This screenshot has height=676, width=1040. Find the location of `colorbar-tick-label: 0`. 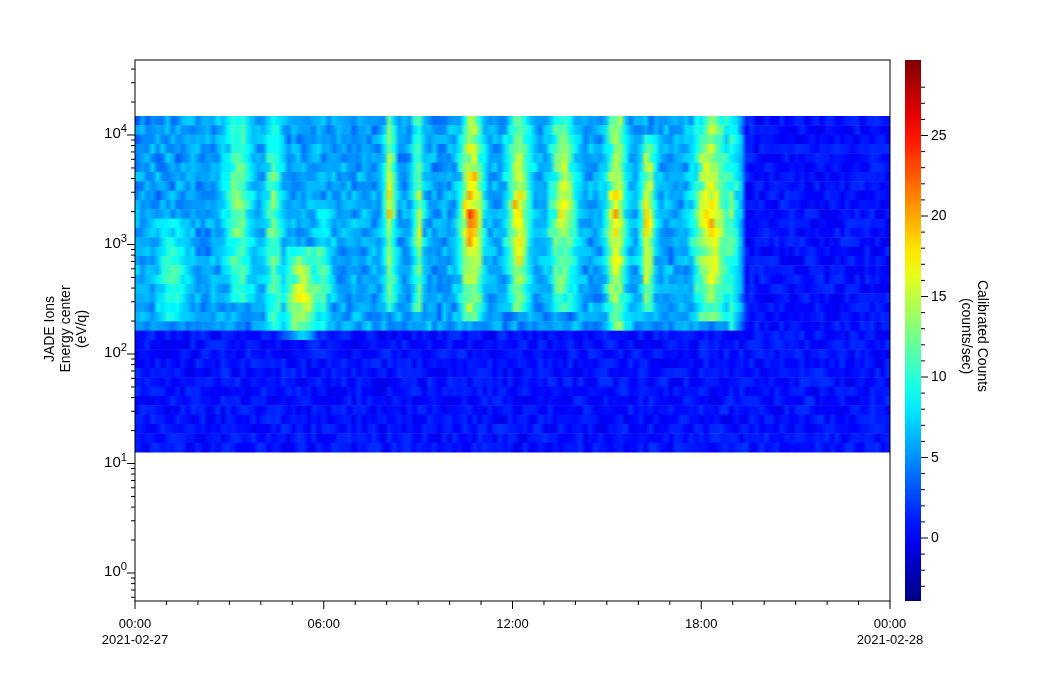

colorbar-tick-label: 0 is located at coordinates (935, 537).